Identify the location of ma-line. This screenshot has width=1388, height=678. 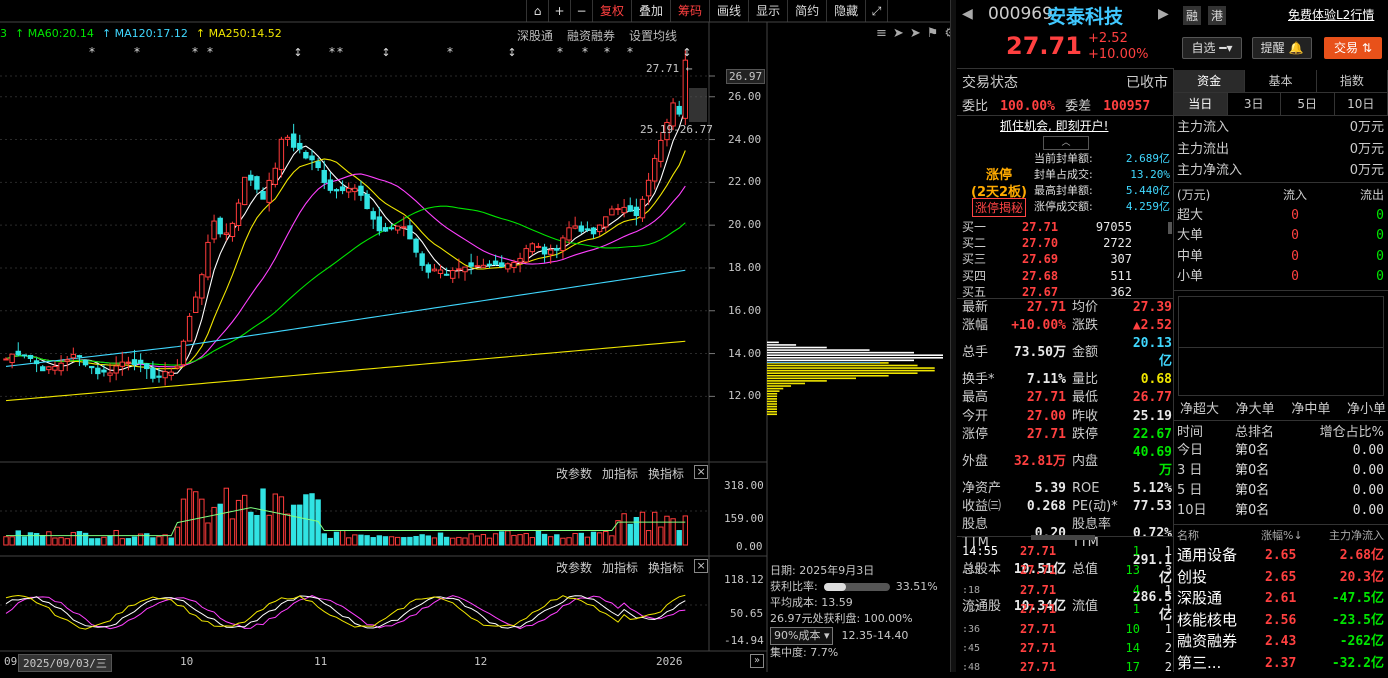
(345, 370).